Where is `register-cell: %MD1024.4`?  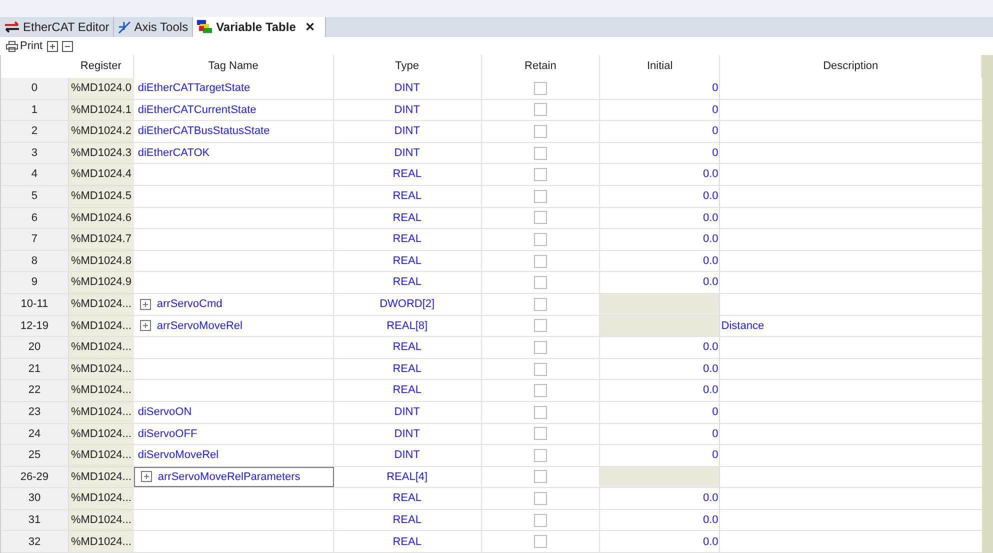 register-cell: %MD1024.4 is located at coordinates (101, 174).